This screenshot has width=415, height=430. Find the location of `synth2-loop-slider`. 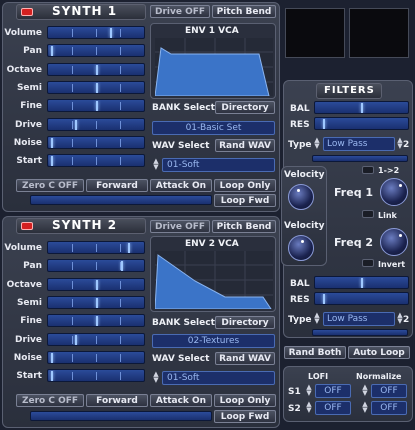

synth2-loop-slider is located at coordinates (121, 416).